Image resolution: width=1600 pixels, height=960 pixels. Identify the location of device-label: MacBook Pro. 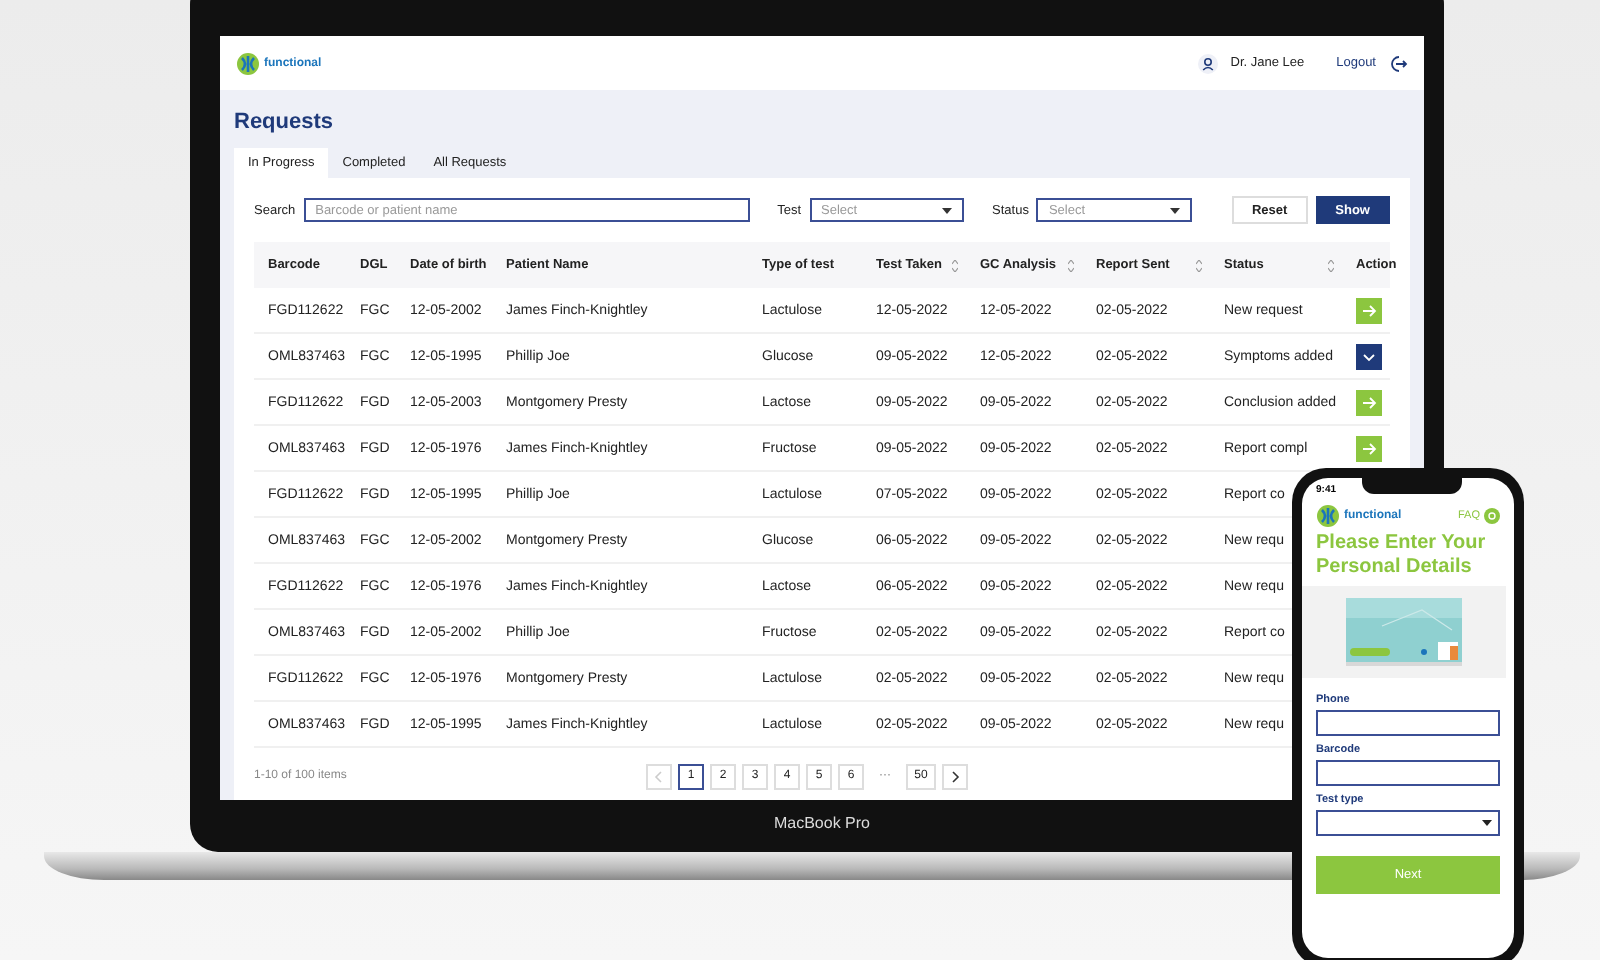
(822, 823).